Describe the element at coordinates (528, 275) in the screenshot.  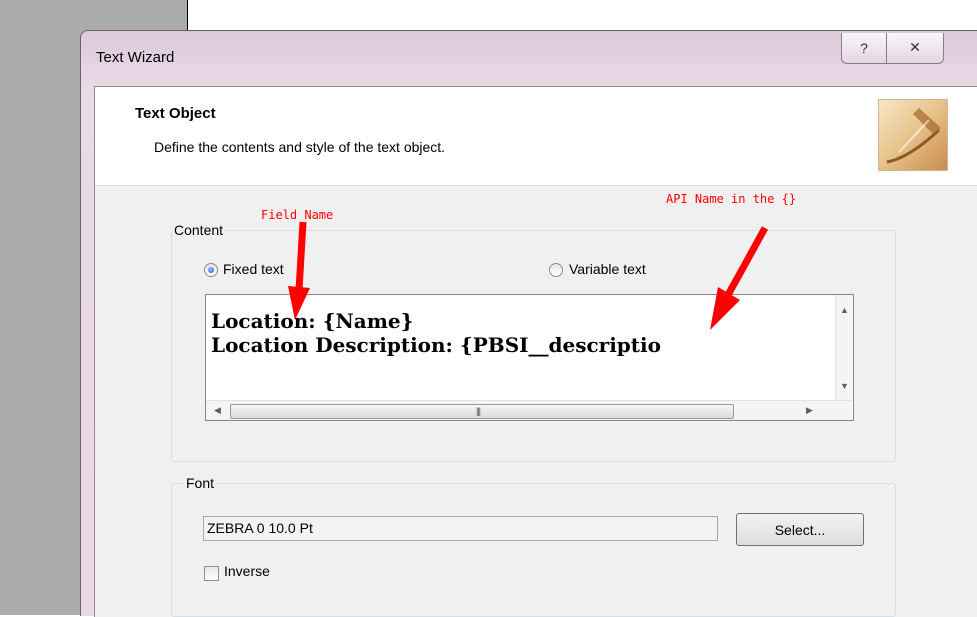
I see `annotation-arrows` at that location.